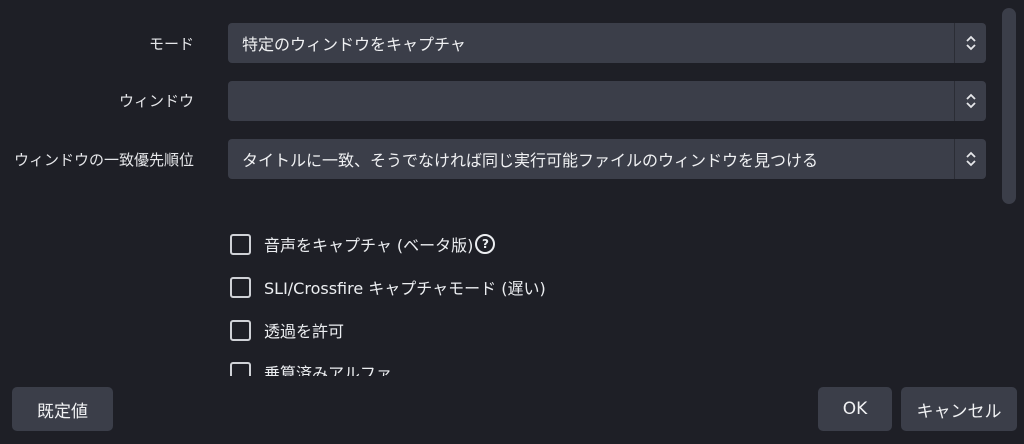 The width and height of the screenshot is (1024, 444). What do you see at coordinates (607, 101) in the screenshot?
I see `window-select` at bounding box center [607, 101].